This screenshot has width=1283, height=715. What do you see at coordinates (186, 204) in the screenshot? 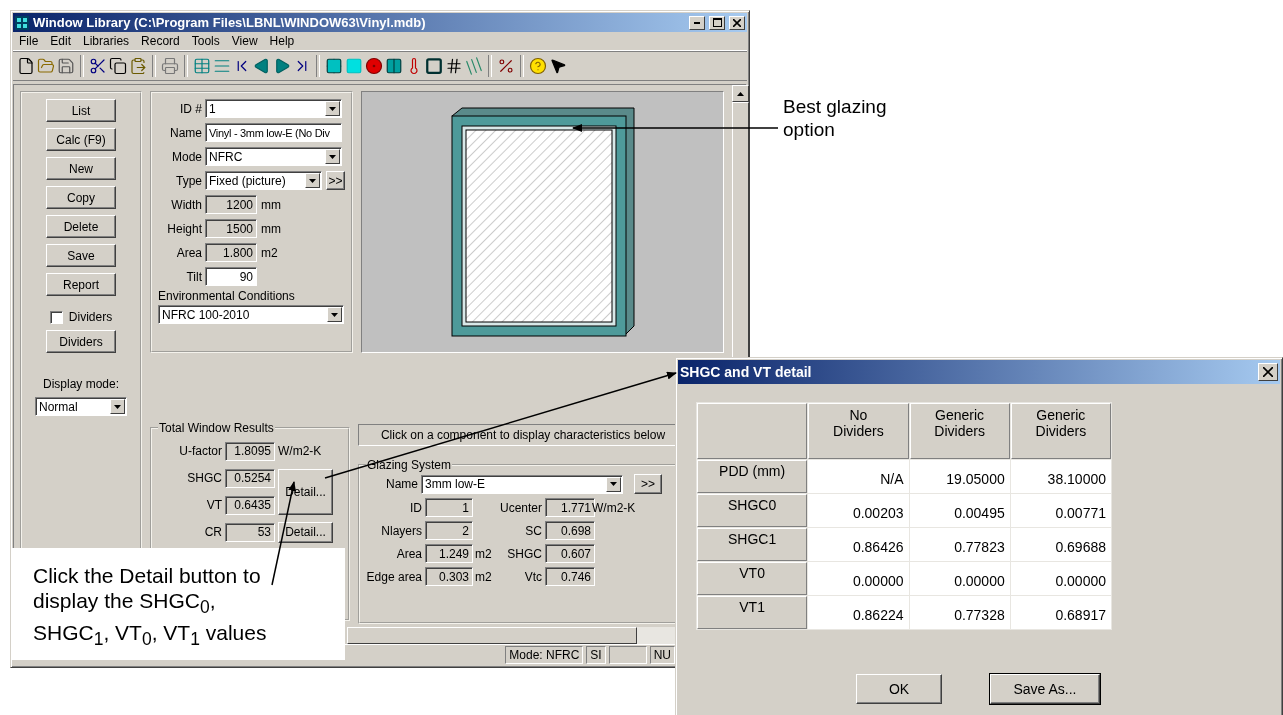
I see `field-label: Width` at bounding box center [186, 204].